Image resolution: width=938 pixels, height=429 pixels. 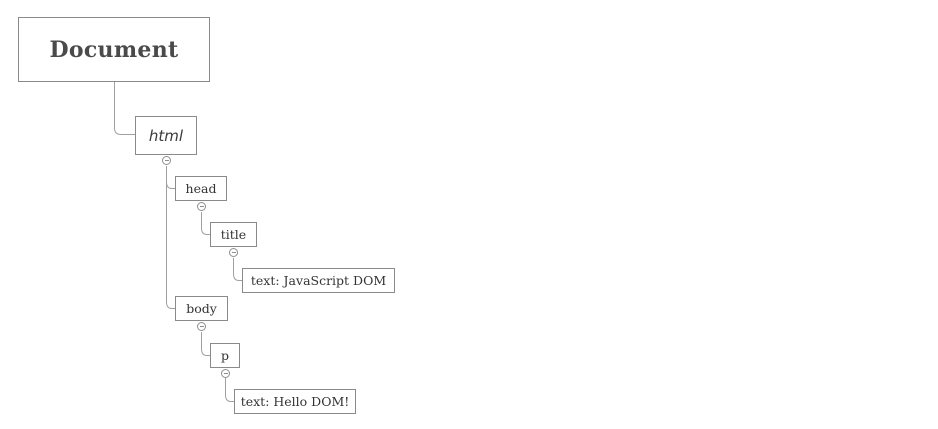 I want to click on connector-head-title, so click(x=205, y=223).